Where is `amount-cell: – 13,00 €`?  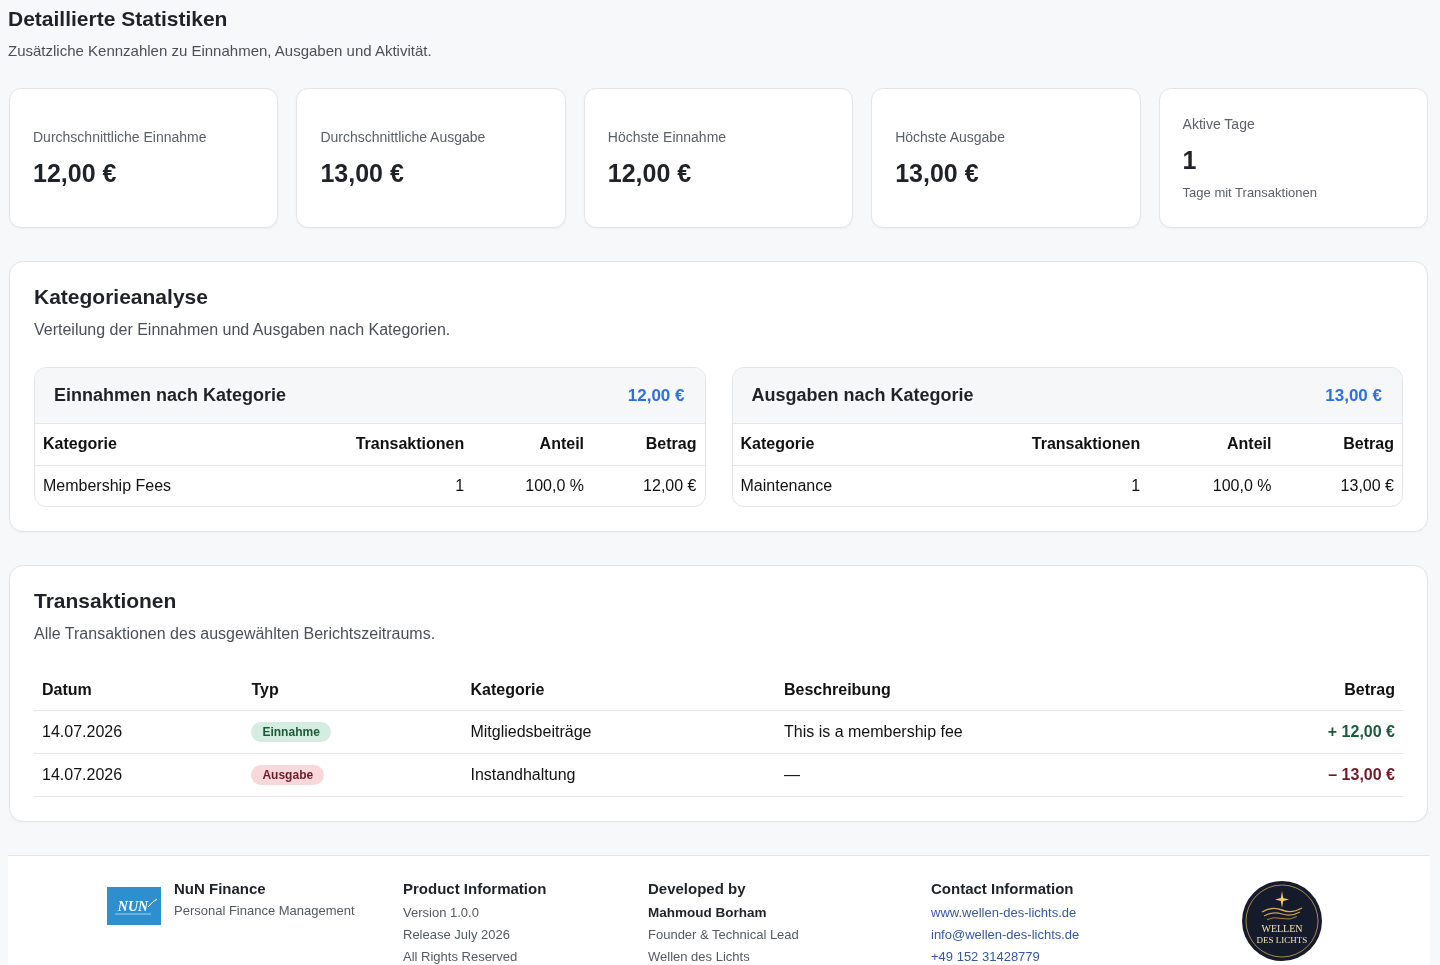 amount-cell: – 13,00 € is located at coordinates (1309, 775).